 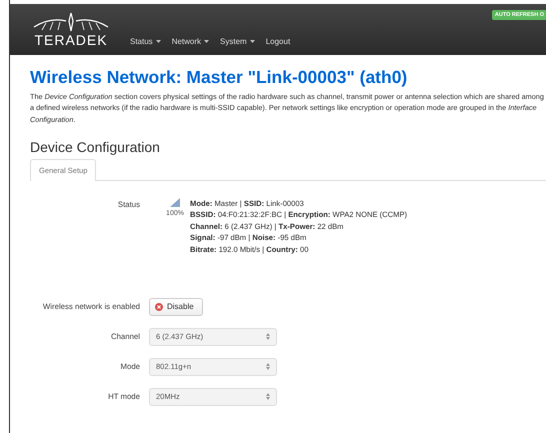 What do you see at coordinates (71, 40) in the screenshot?
I see `logo-text: TERADEK` at bounding box center [71, 40].